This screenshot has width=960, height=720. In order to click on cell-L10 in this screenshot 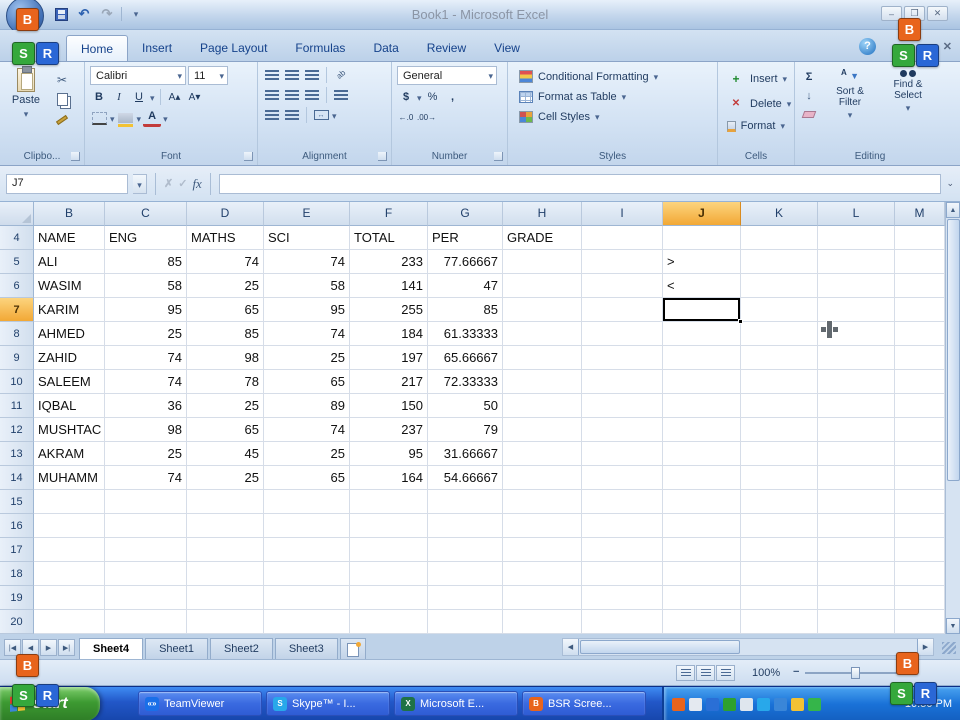, I will do `click(856, 382)`.